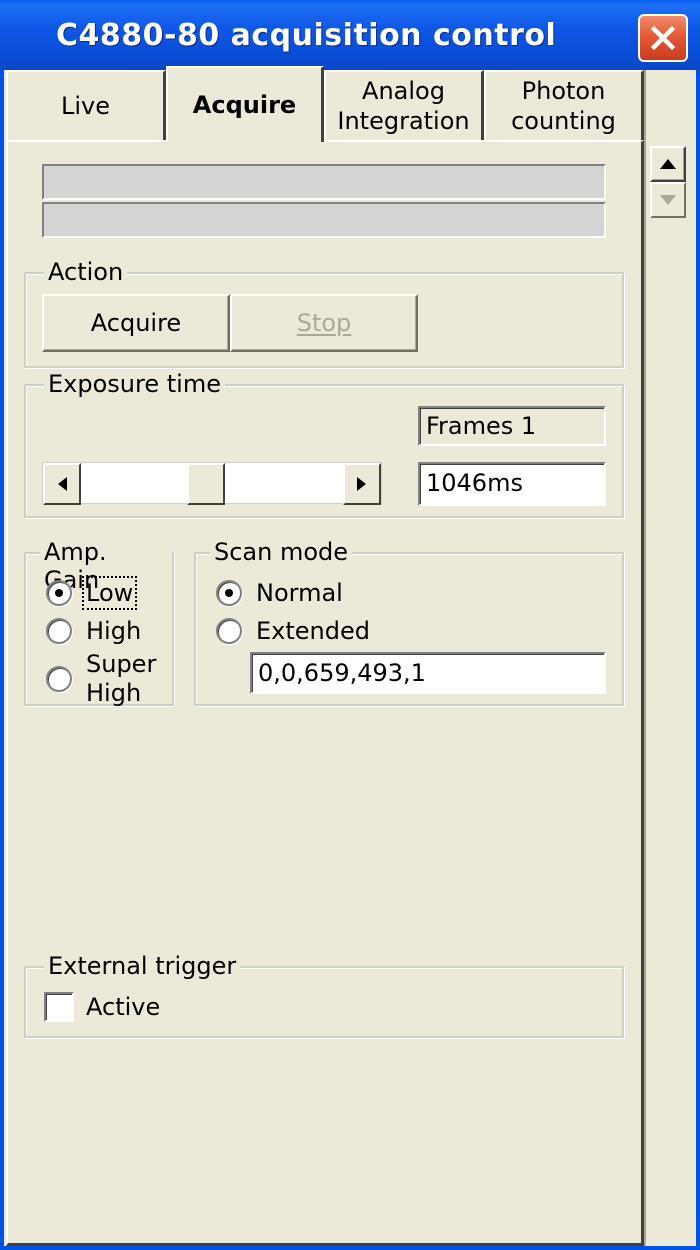 This screenshot has width=700, height=1250. What do you see at coordinates (59, 1007) in the screenshot?
I see `trigger-active-checkbox` at bounding box center [59, 1007].